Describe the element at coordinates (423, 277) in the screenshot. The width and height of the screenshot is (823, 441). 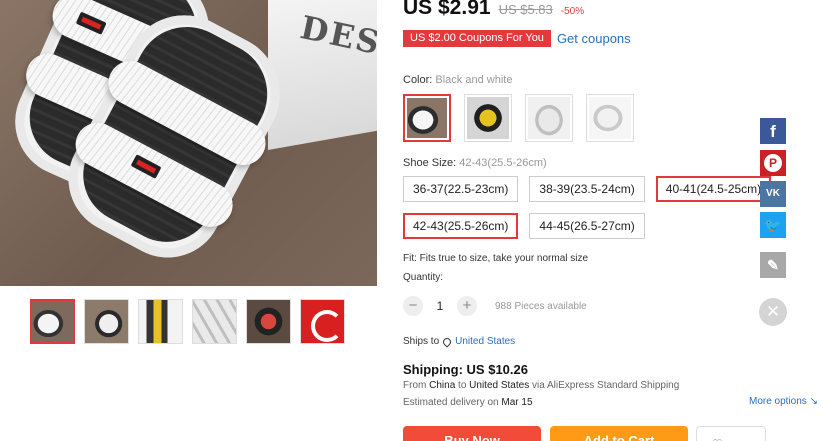
I see `quantity-label: Quantity:` at that location.